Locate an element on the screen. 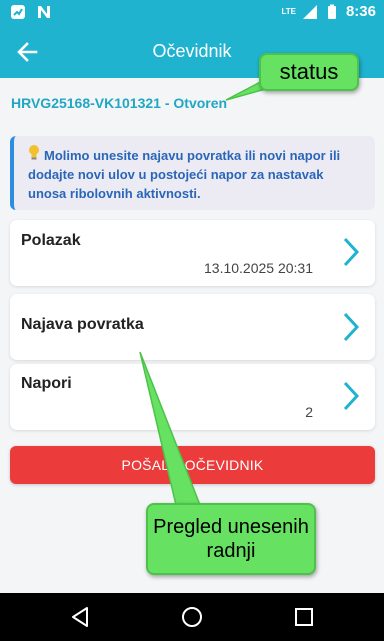  card-title: Najava povratka is located at coordinates (82, 324).